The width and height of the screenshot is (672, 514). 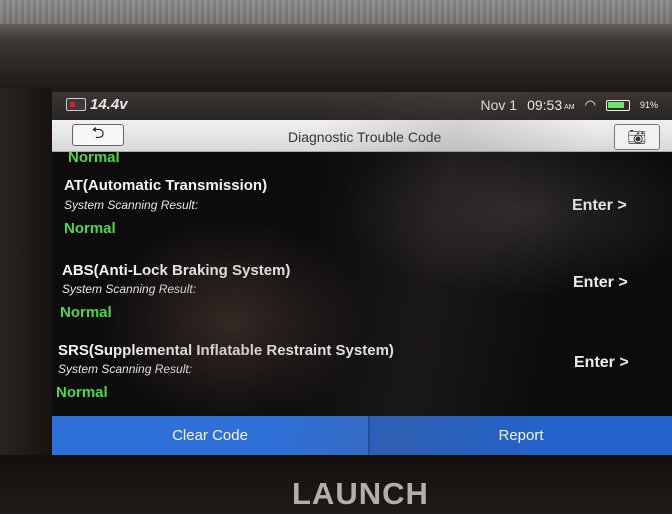 I want to click on voltage-readout: 14.4v, so click(x=109, y=104).